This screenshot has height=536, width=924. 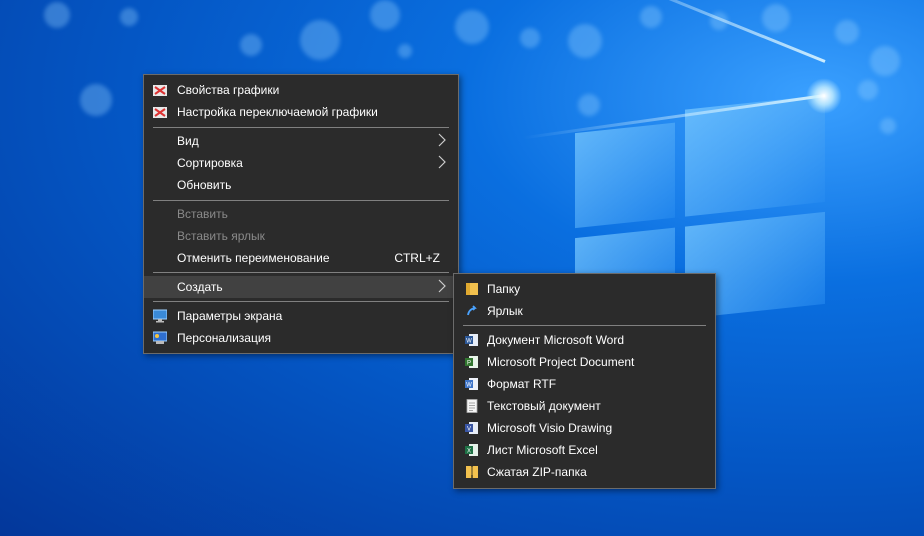 I want to click on submenu-item-word-document: W Документ Microsoft Word, so click(x=584, y=340).